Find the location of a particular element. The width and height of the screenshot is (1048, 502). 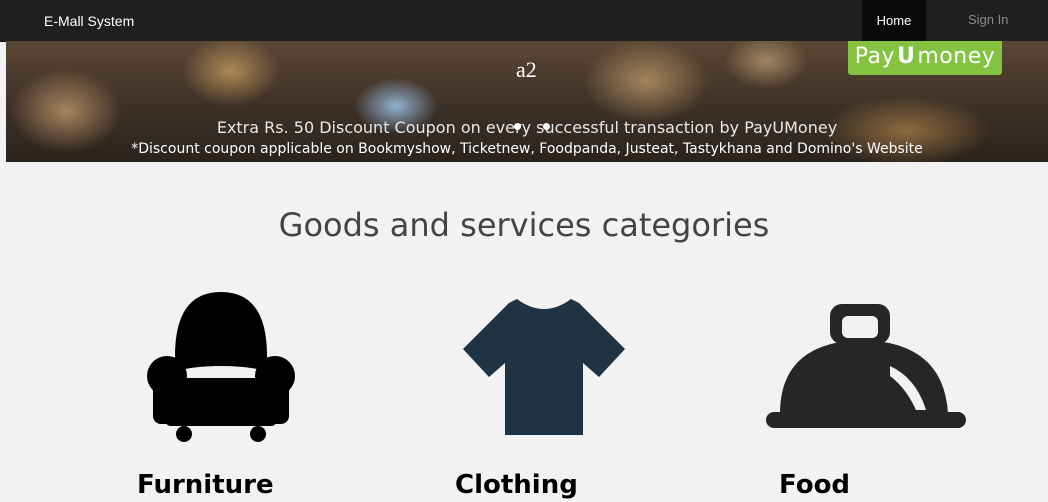

nav-signin-link: Sign In is located at coordinates (988, 19).